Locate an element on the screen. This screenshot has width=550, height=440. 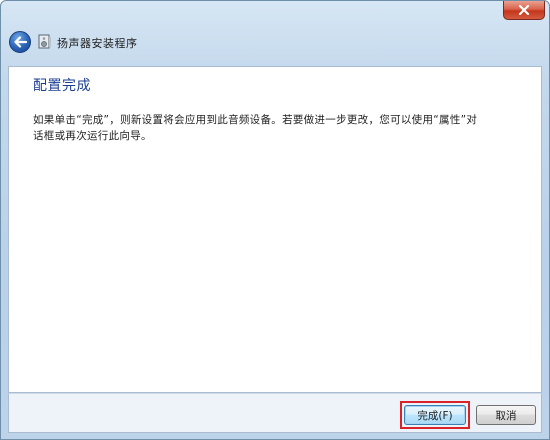
back-button is located at coordinates (20, 42).